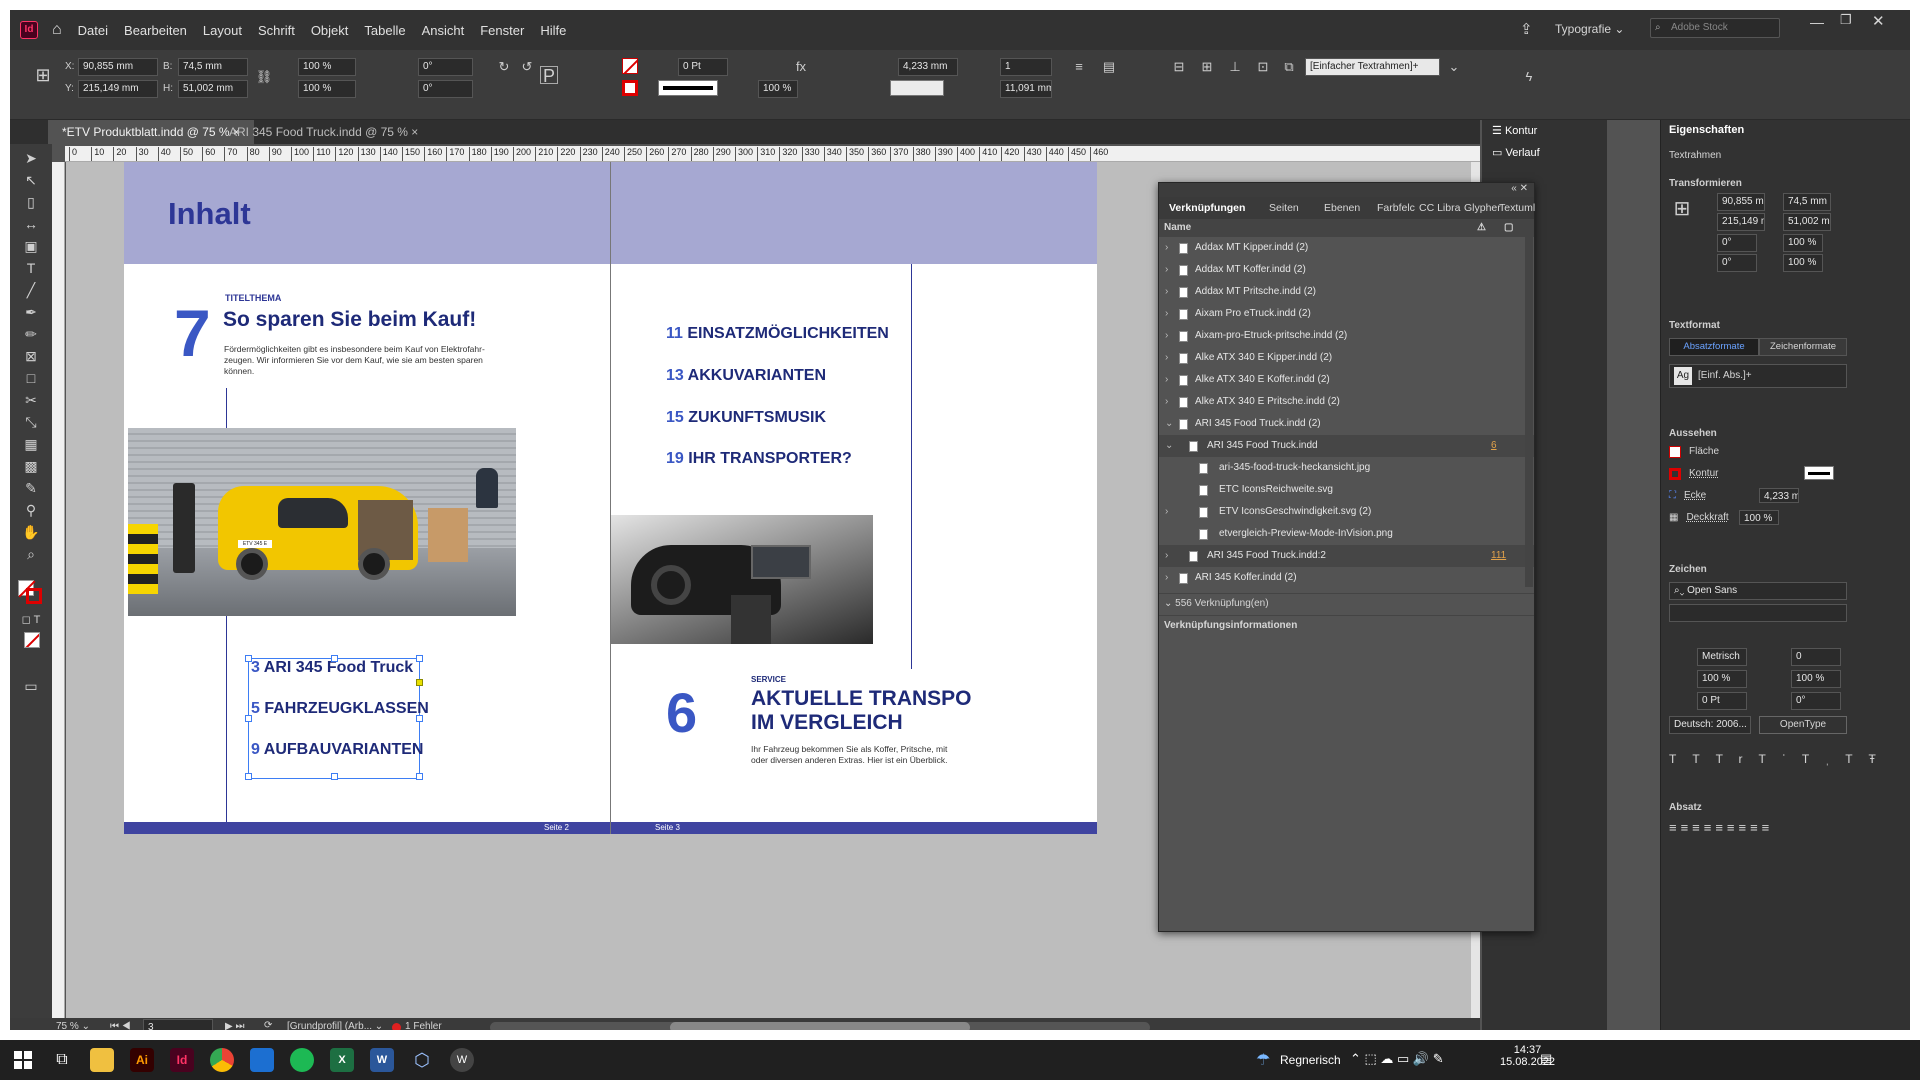  I want to click on workspace-switcher: Typografie ⌄, so click(1589, 29).